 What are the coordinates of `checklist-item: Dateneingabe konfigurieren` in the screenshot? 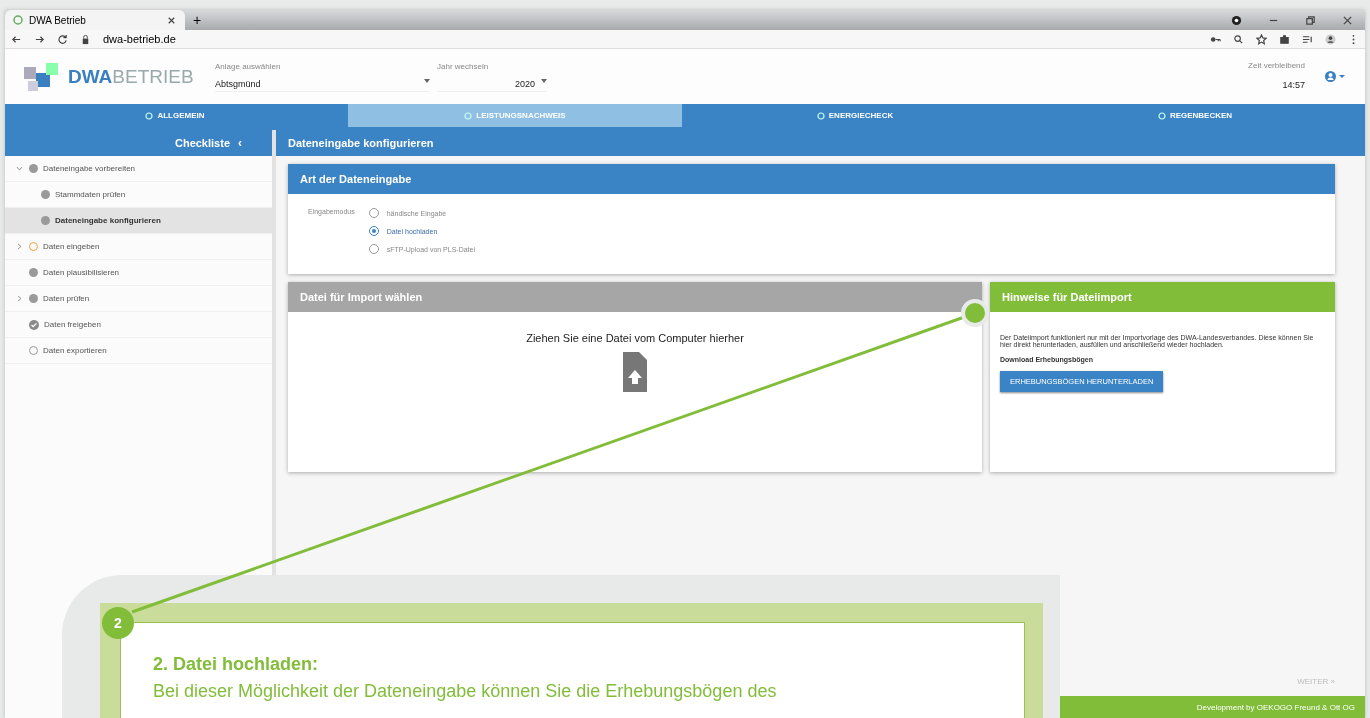 It's located at (138, 221).